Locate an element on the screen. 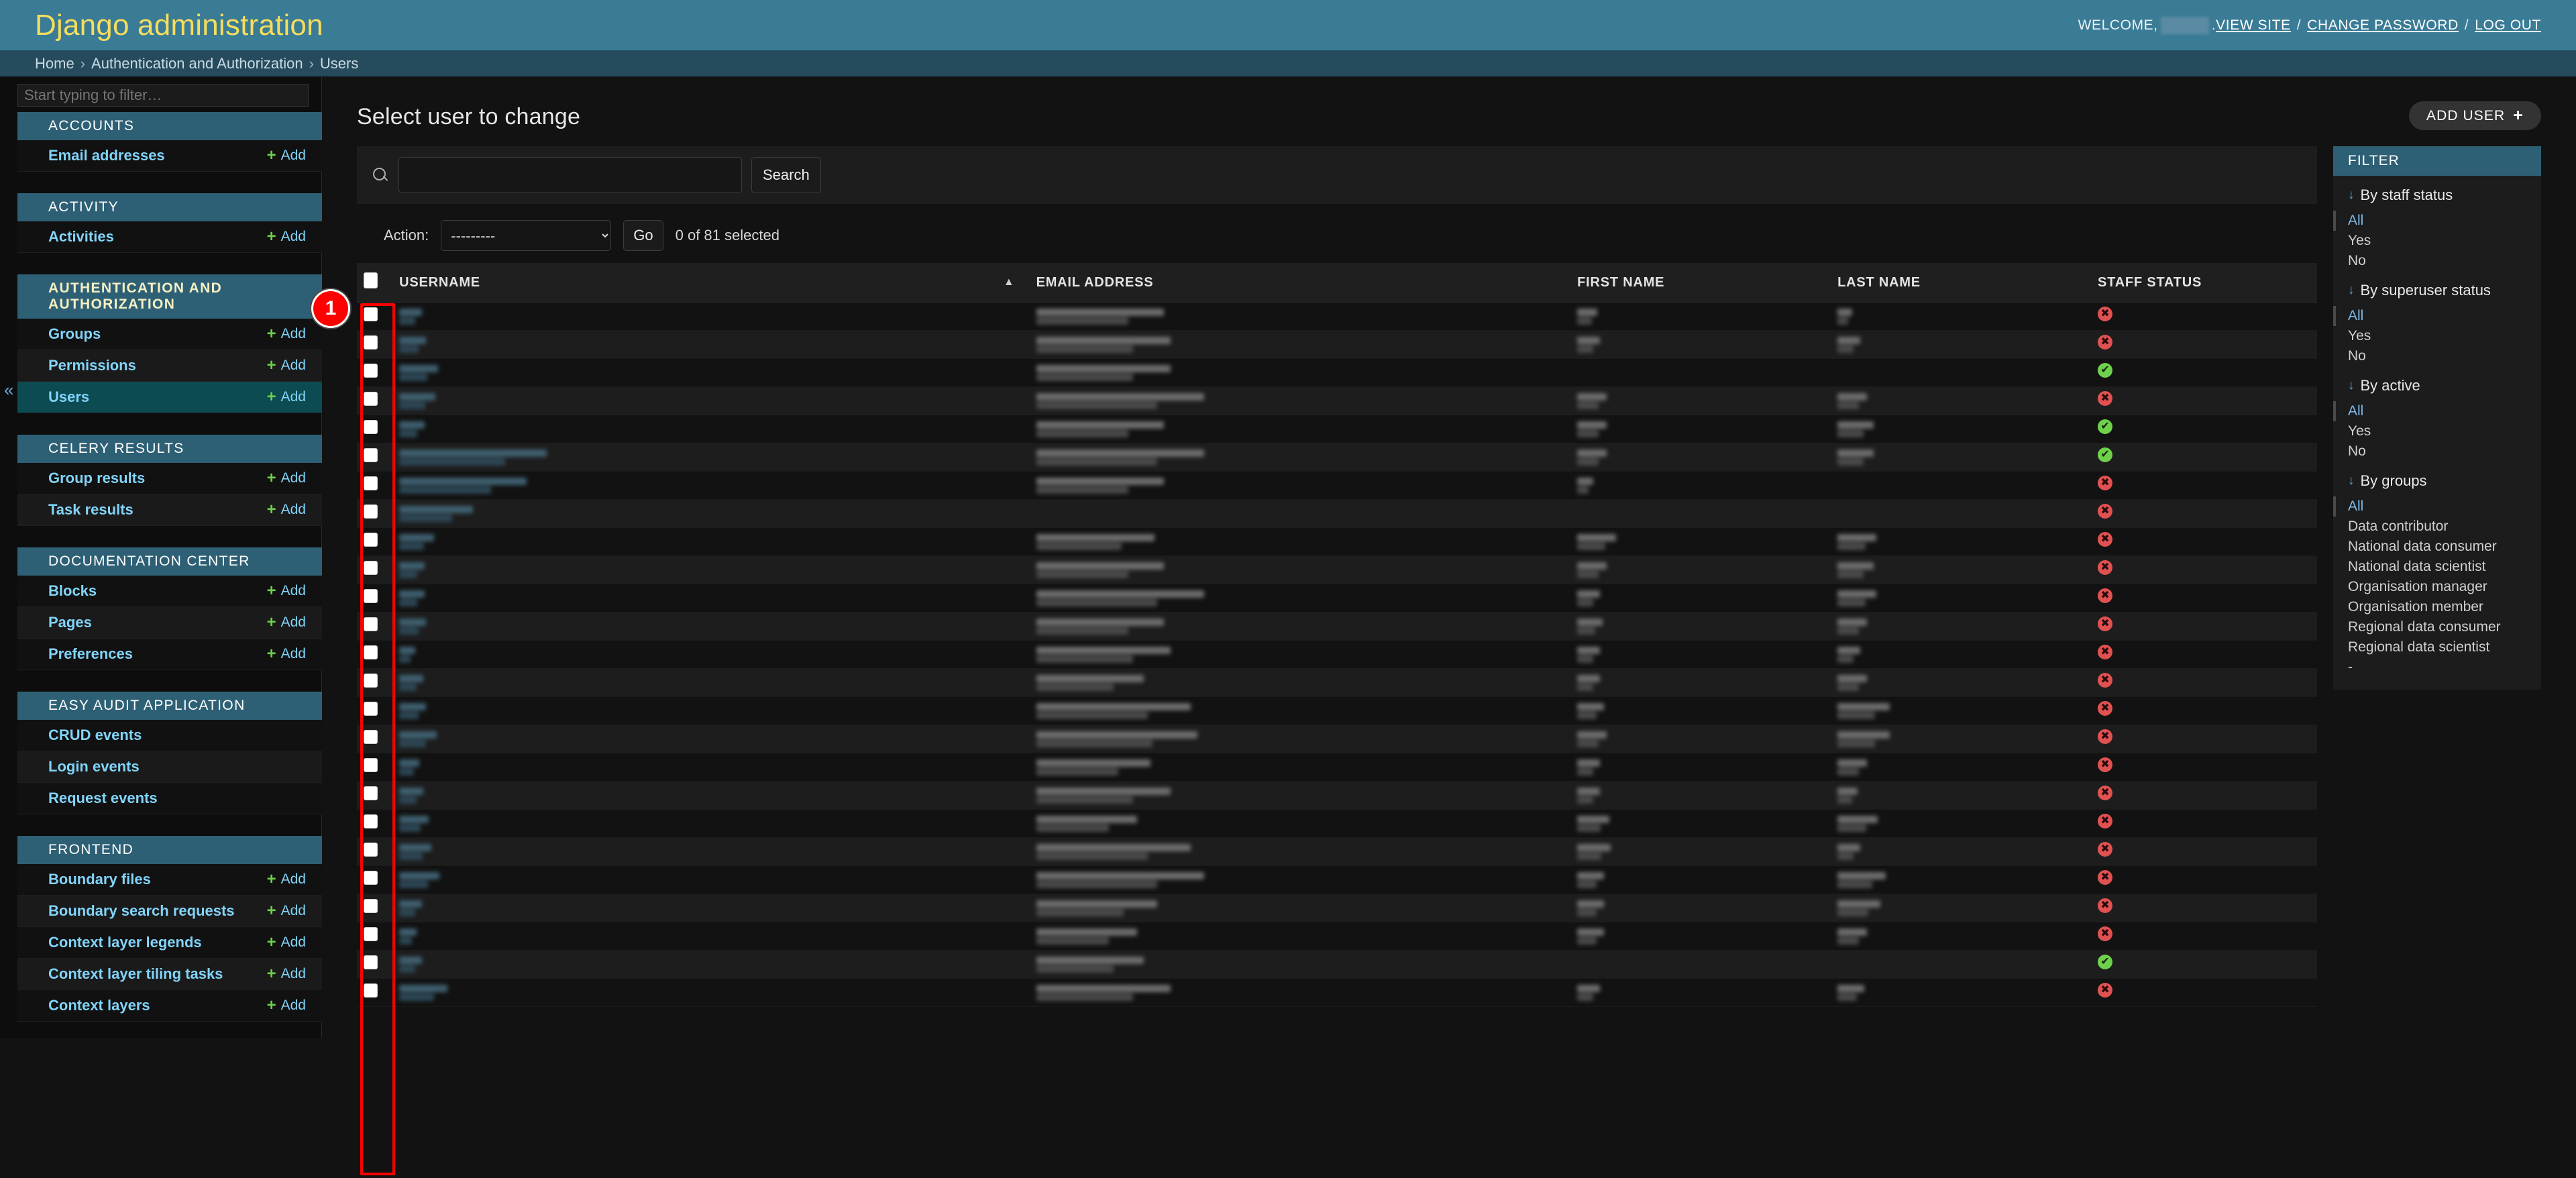  filter-group-title: ↓ By groups is located at coordinates (2437, 479).